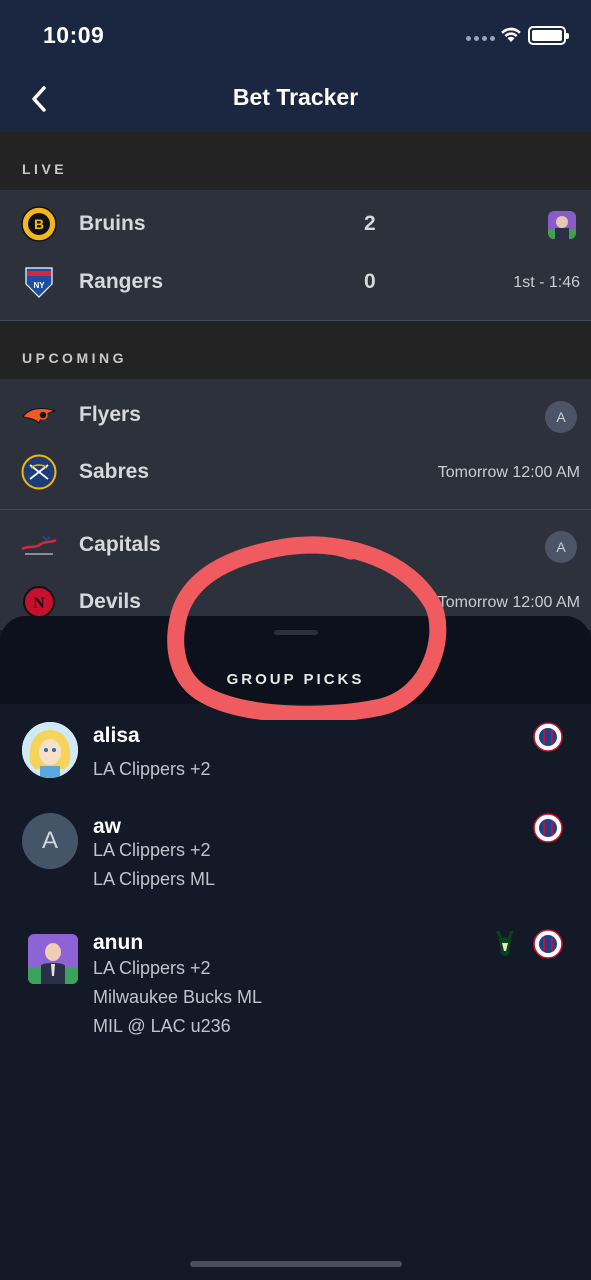 This screenshot has width=591, height=1280. Describe the element at coordinates (295, 282) in the screenshot. I see `team-row-rangers: NY Rangers 0 1st - 1:46` at that location.